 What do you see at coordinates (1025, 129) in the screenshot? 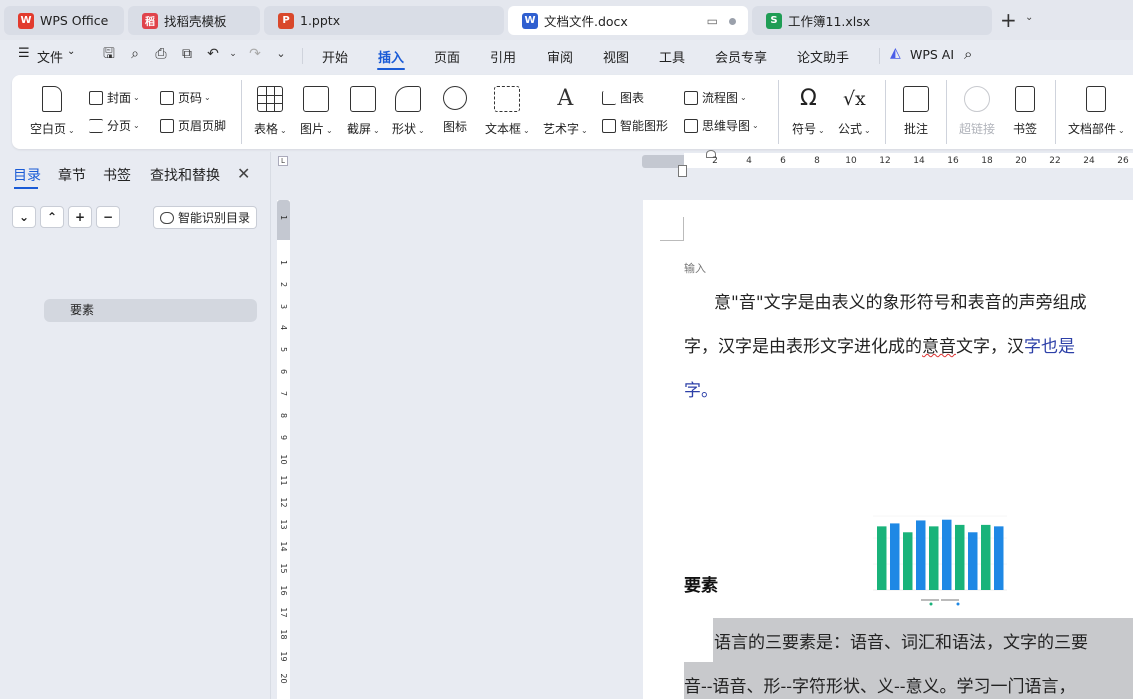
I see `bookmark-label: 书签` at bounding box center [1025, 129].